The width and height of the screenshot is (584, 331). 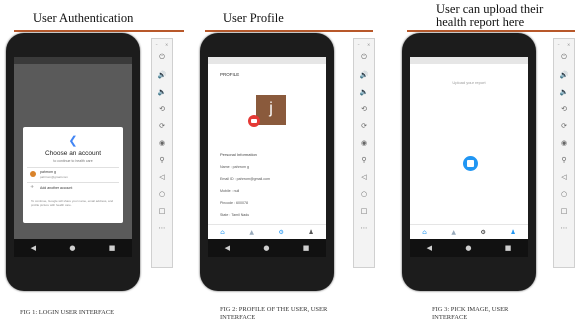 I want to click on account-name: pahrrom g, so click(x=48, y=172).